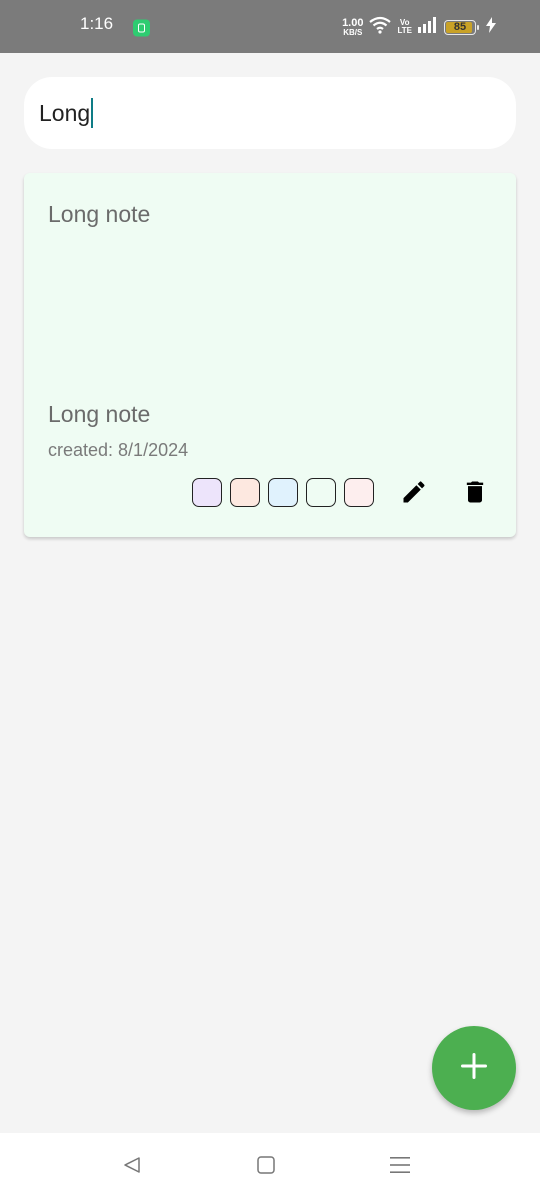 The image size is (540, 1200). I want to click on pencil-icon, so click(414, 494).